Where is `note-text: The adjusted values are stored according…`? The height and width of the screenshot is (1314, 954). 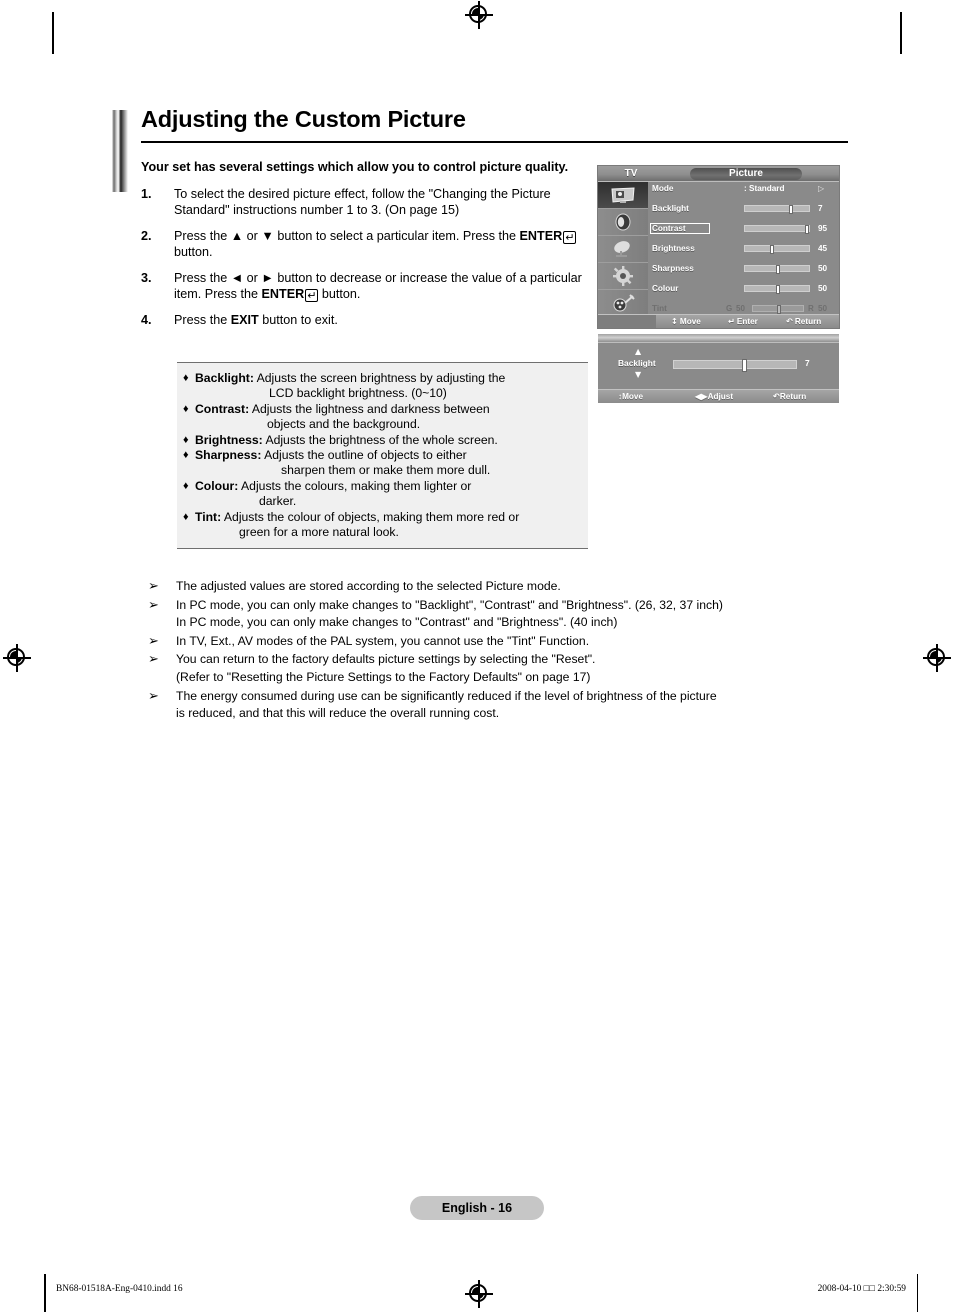
note-text: The adjusted values are stored according… is located at coordinates (368, 586).